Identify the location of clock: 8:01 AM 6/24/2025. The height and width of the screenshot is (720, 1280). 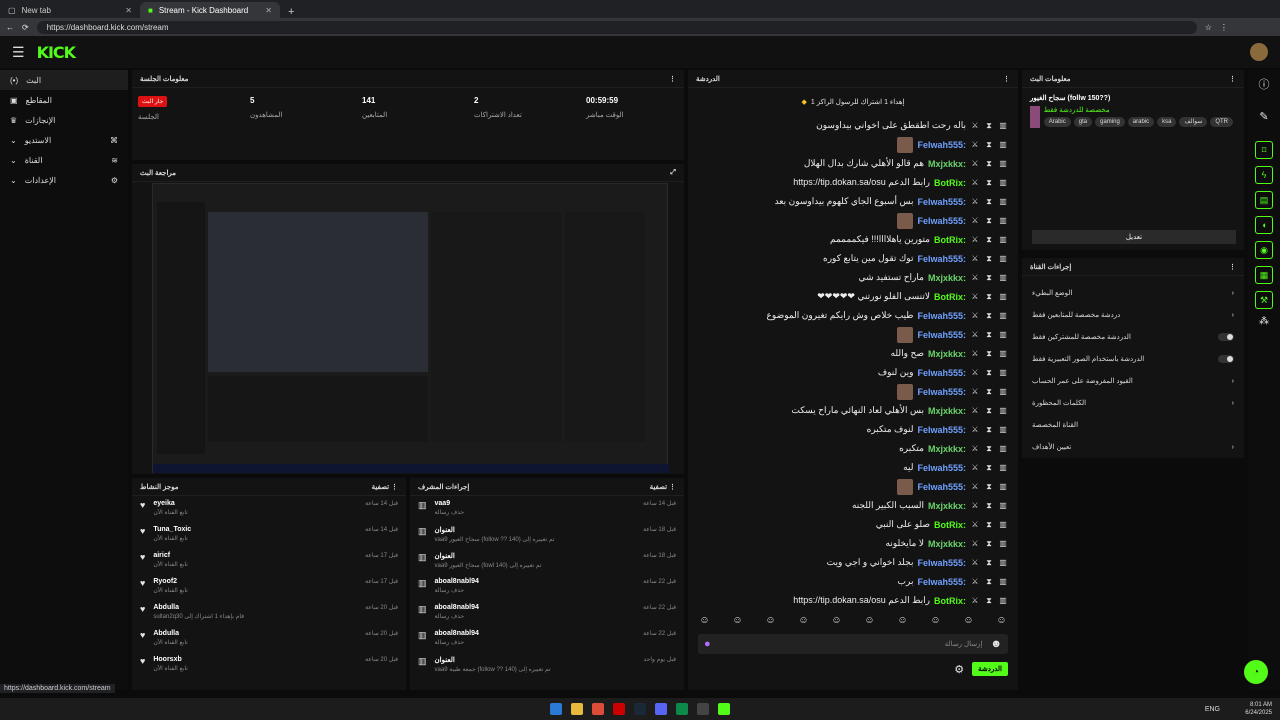
(1258, 709).